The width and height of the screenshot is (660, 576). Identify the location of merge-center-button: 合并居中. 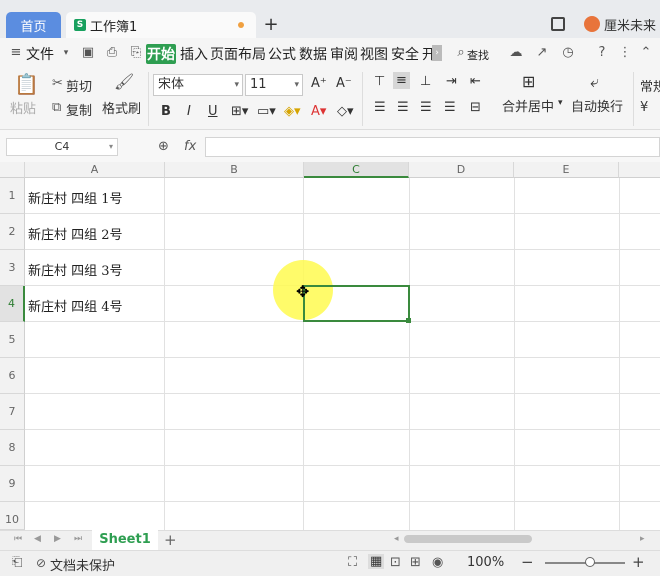
(528, 105).